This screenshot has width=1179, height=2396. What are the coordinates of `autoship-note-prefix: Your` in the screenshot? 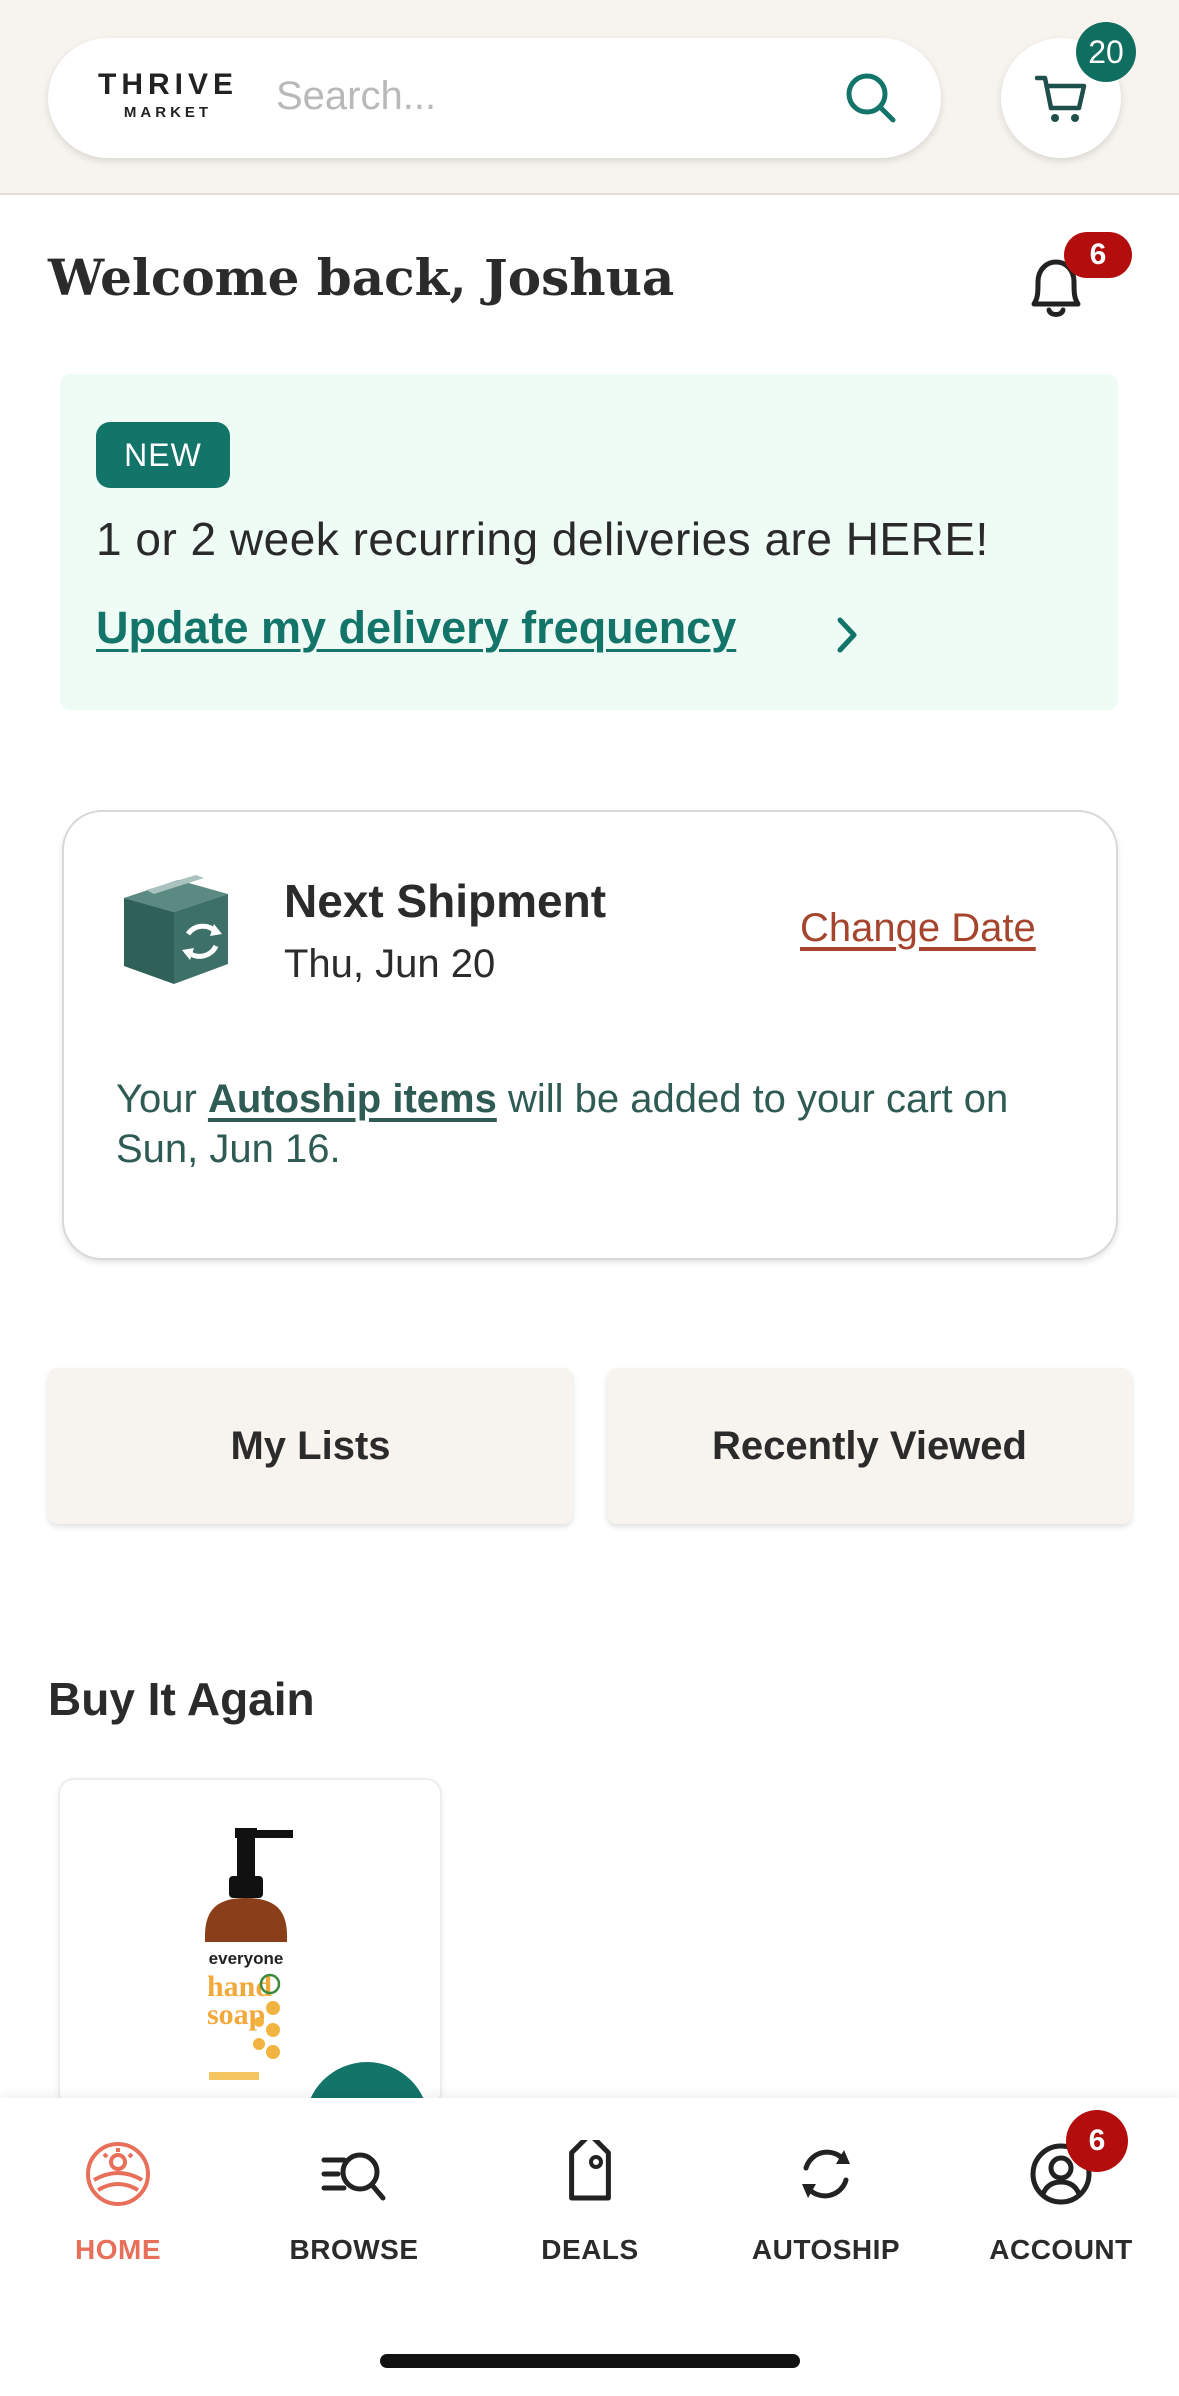 It's located at (162, 1099).